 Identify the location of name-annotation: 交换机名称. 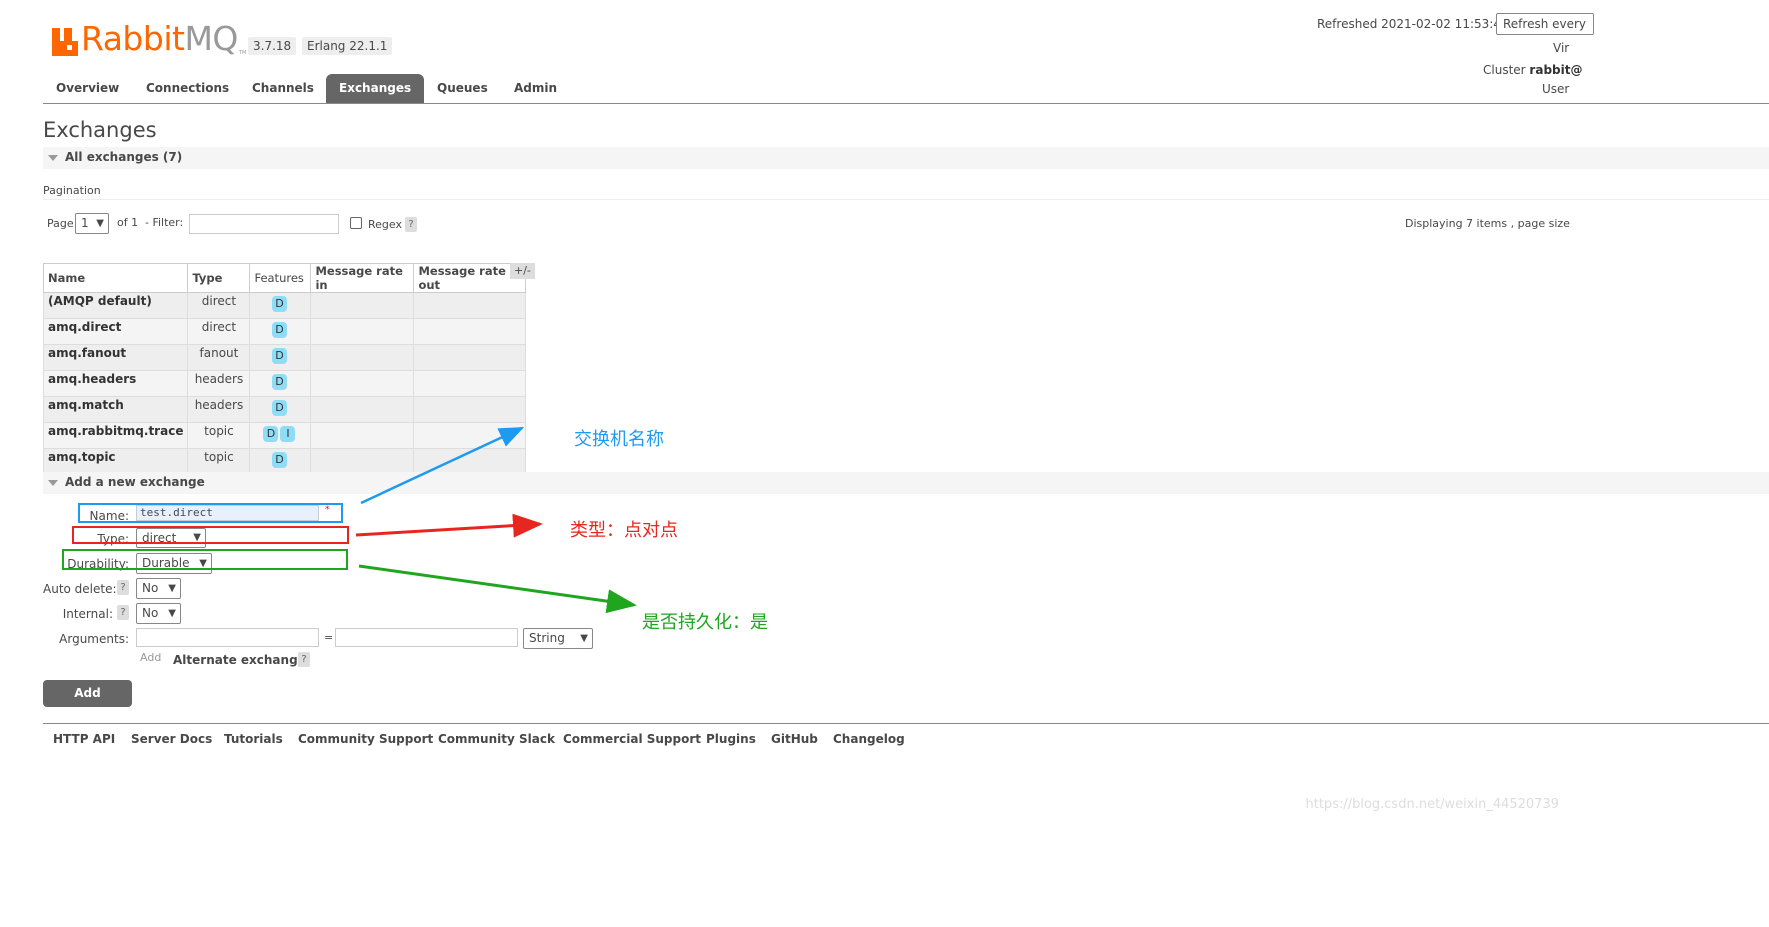
(619, 439).